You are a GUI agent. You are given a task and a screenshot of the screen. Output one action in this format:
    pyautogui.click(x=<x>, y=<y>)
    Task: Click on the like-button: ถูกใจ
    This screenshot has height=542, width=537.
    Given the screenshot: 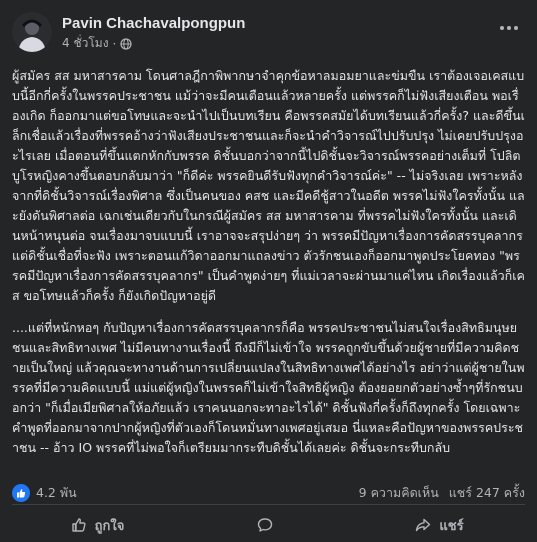 What is the action you would take?
    pyautogui.click(x=97, y=525)
    